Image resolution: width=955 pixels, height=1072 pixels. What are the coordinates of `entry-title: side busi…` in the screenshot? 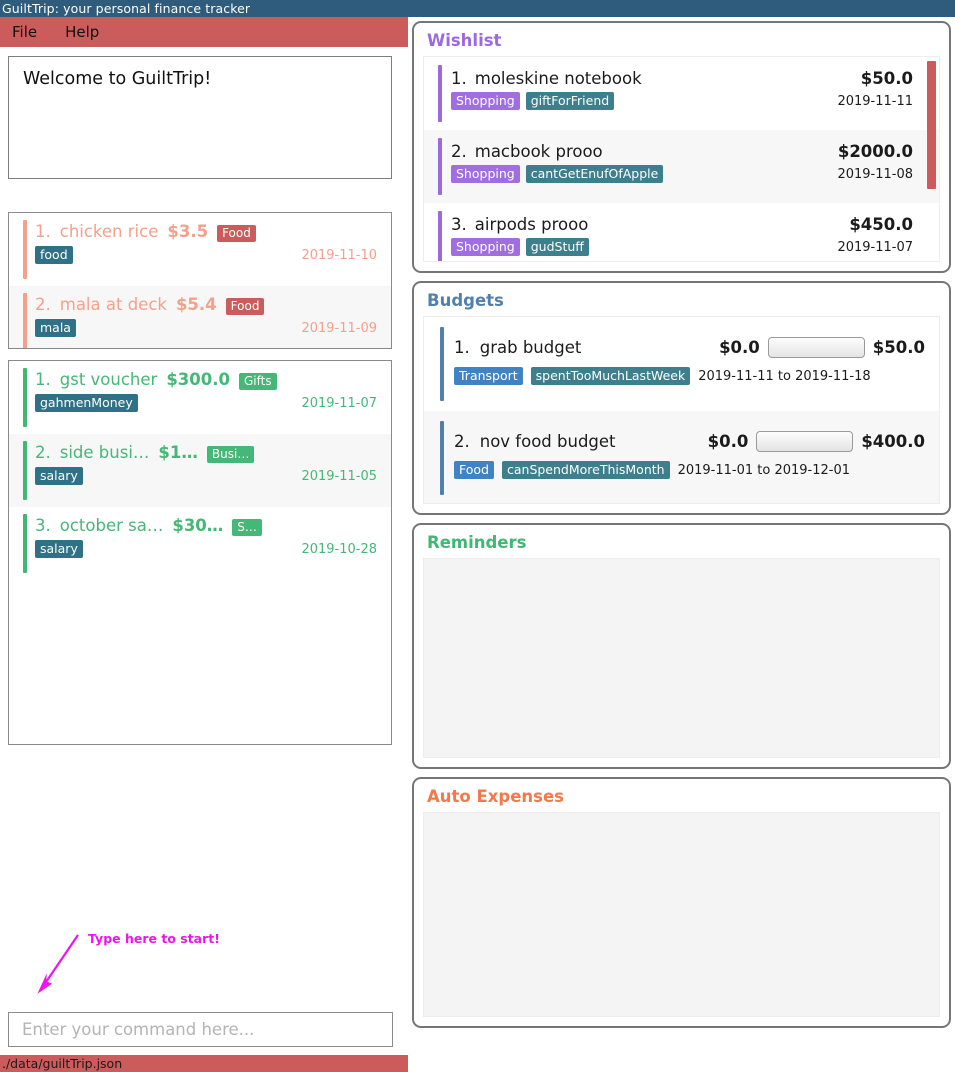 It's located at (104, 452).